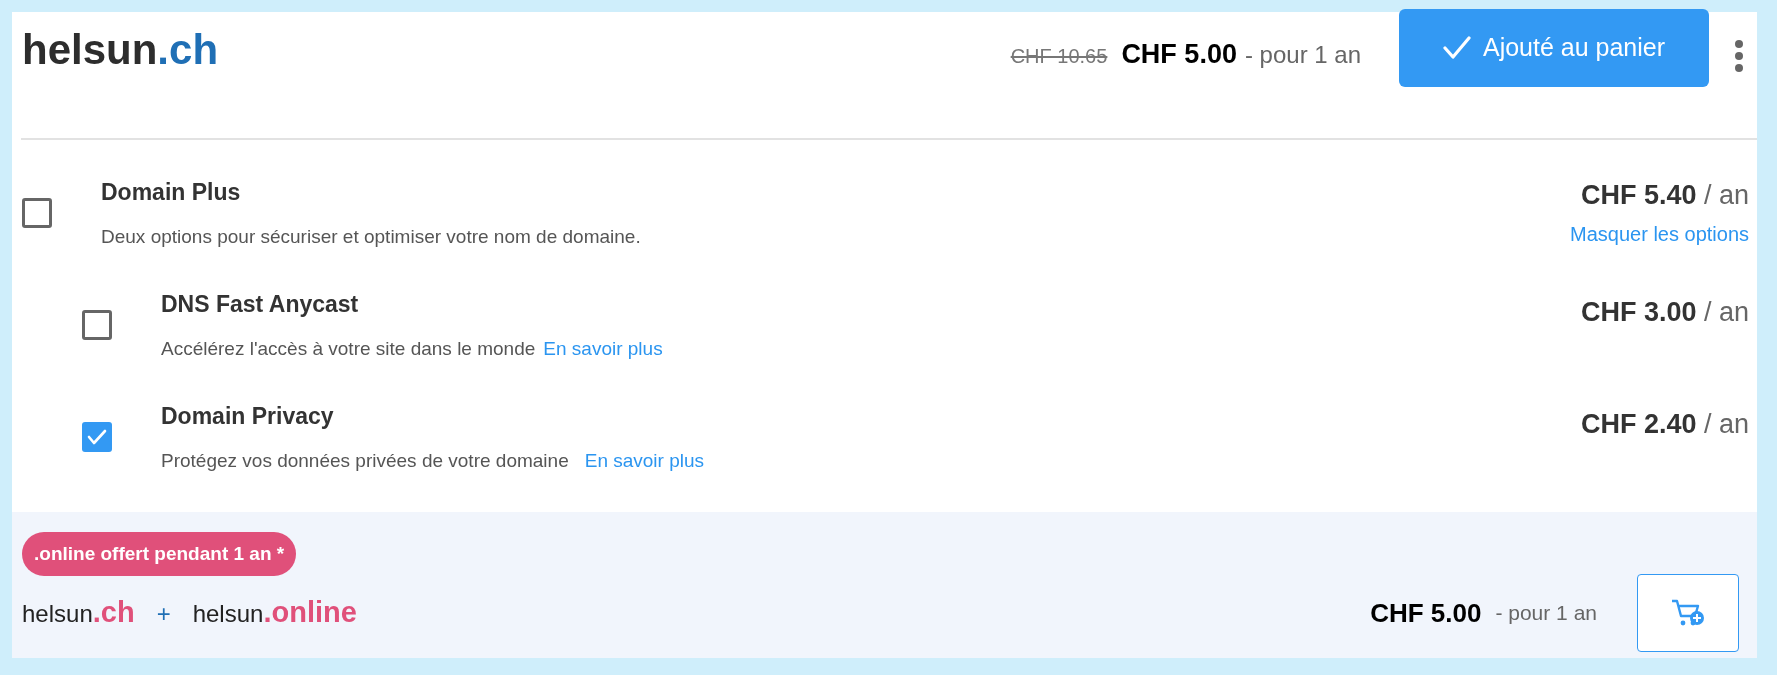 The height and width of the screenshot is (675, 1777). Describe the element at coordinates (371, 237) in the screenshot. I see `option-description: Deux options pour sécuriser et optimiser votre nom de domaine.` at that location.